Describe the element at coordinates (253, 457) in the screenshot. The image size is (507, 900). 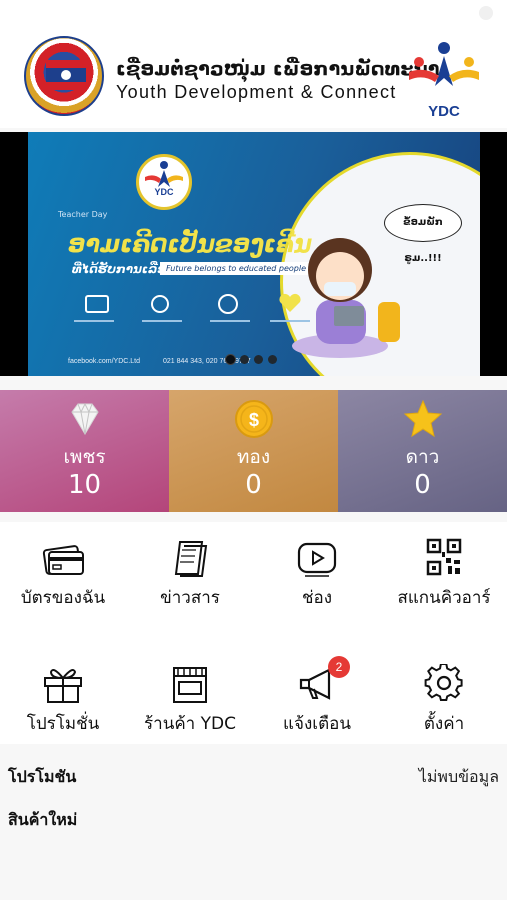
I see `points-label: ทอง` at that location.